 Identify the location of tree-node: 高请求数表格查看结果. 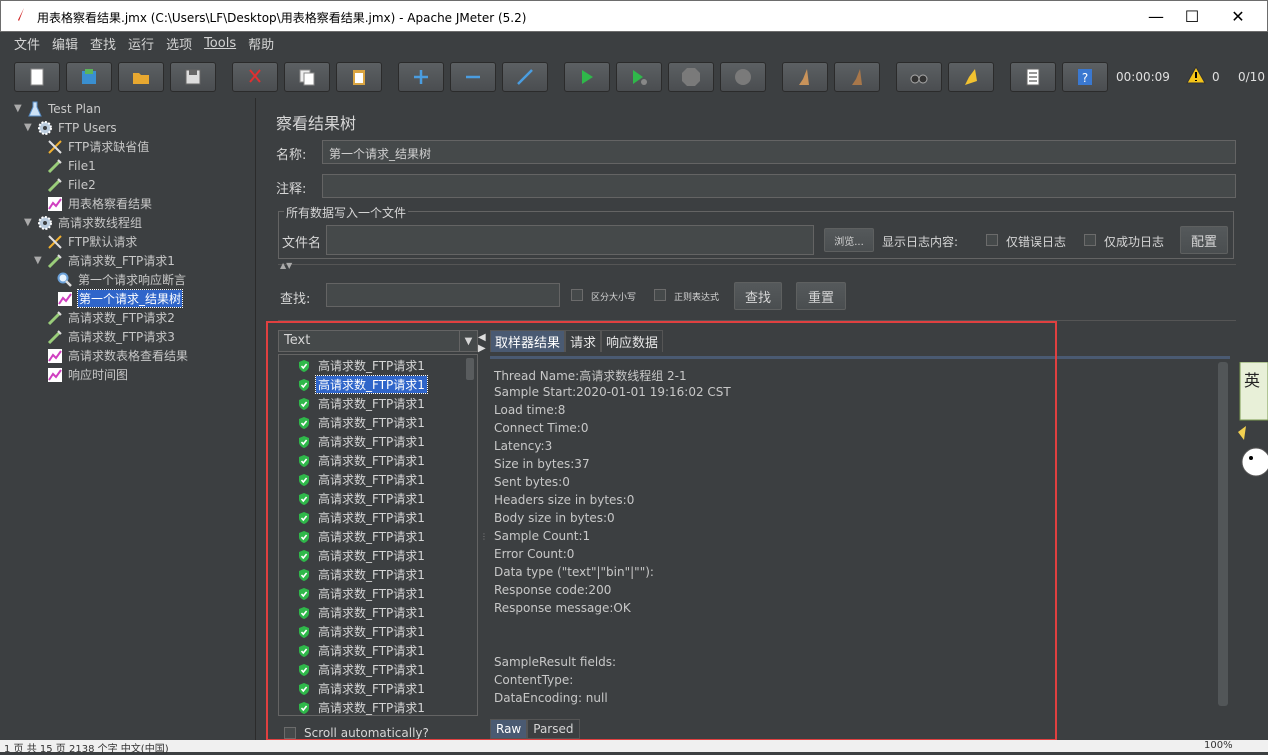
(111, 355).